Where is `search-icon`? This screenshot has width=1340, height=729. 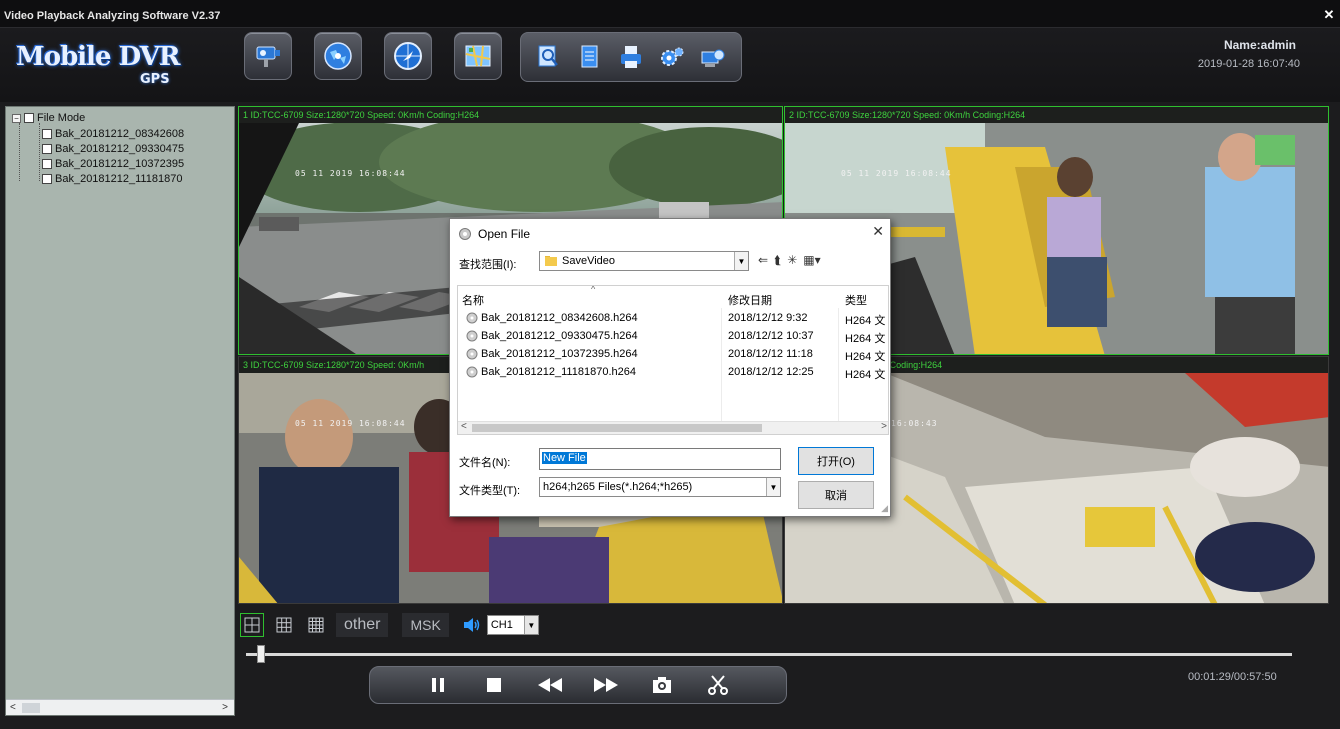
search-icon is located at coordinates (548, 56).